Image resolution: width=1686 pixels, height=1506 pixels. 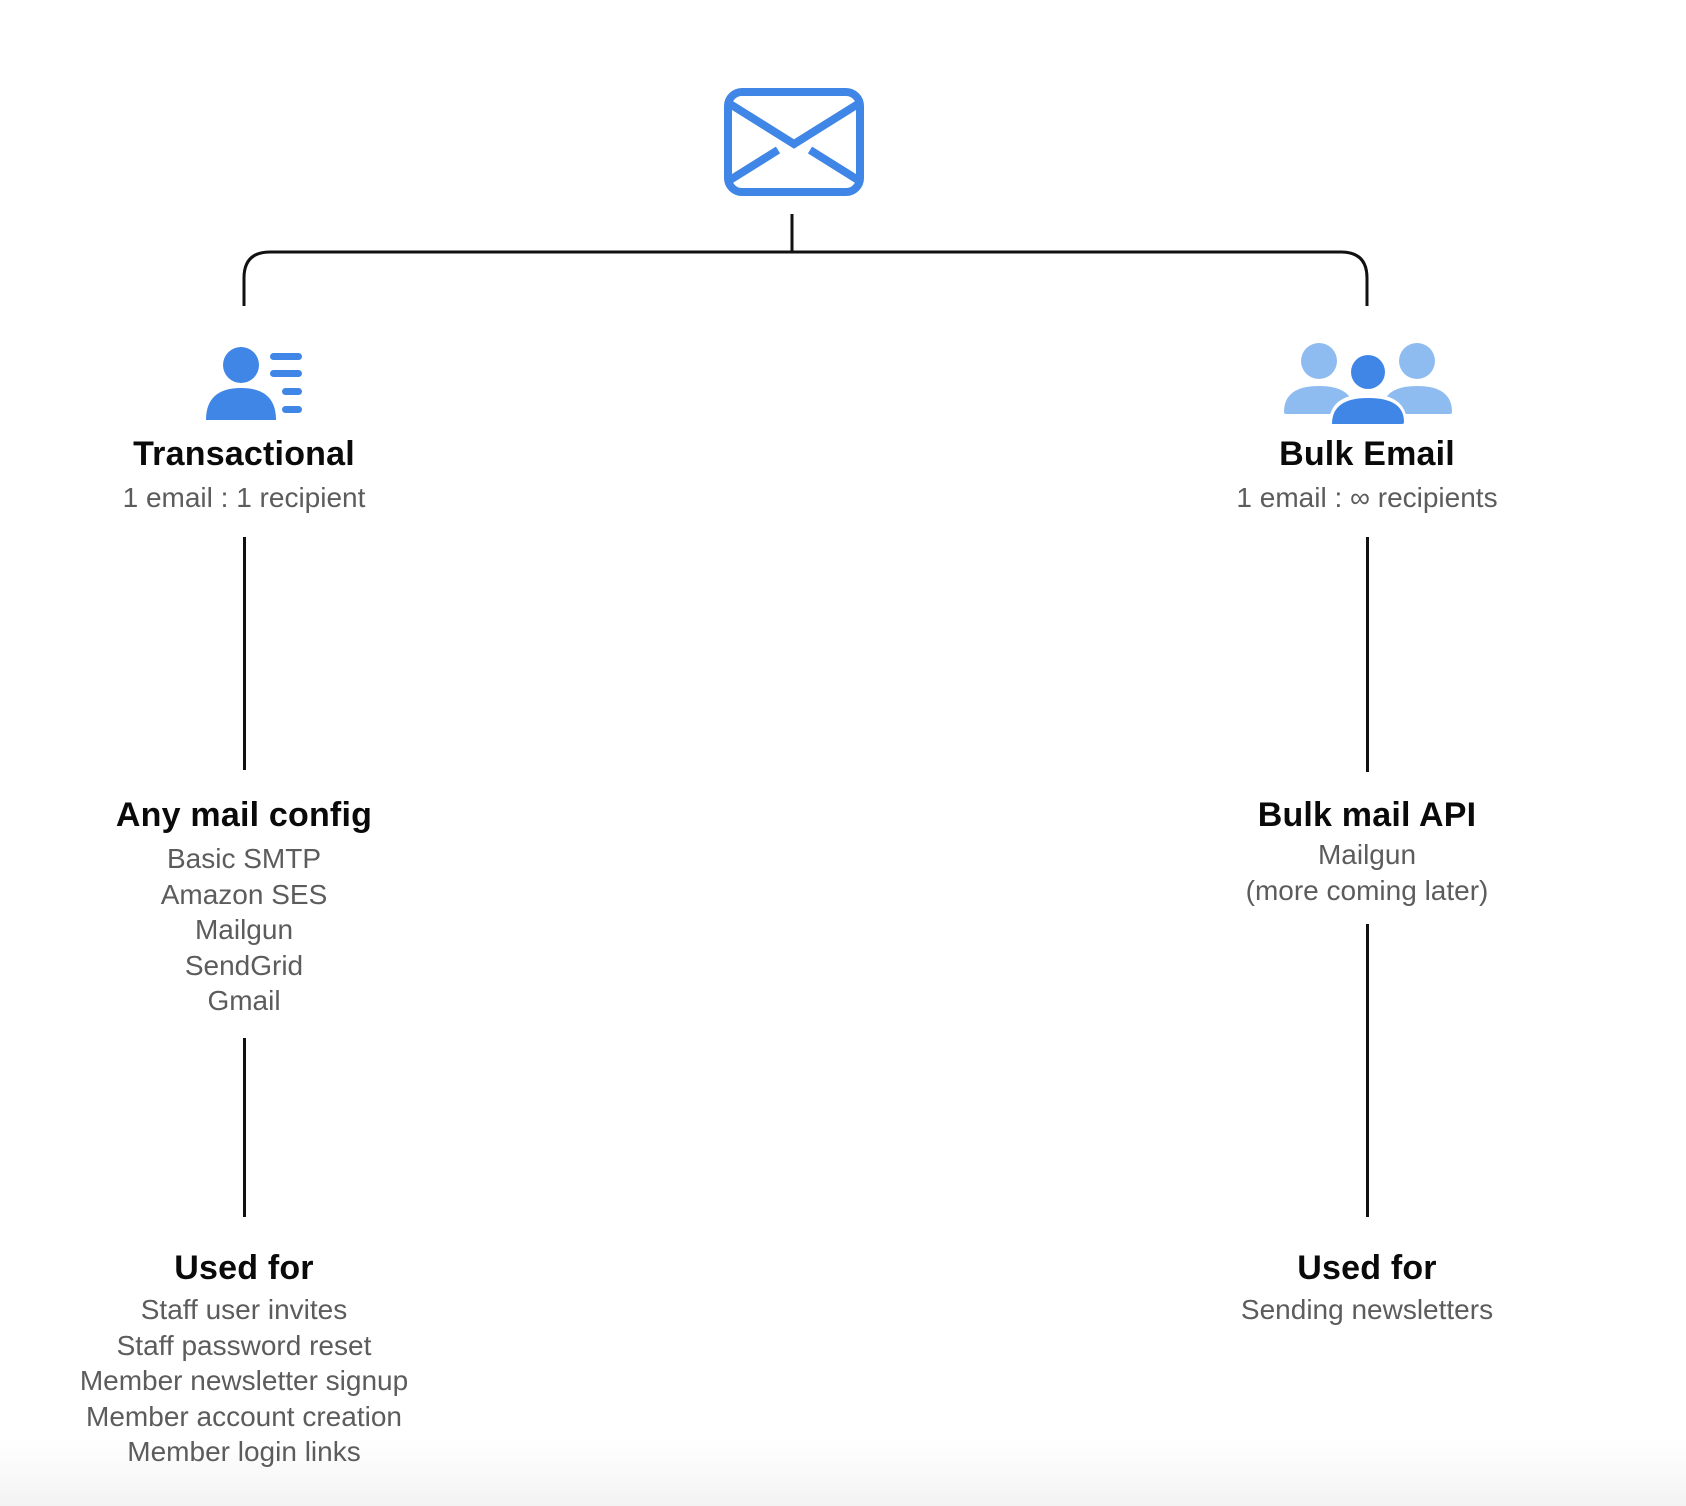 I want to click on used-for-item: Member newsletter signup, so click(x=244, y=1380).